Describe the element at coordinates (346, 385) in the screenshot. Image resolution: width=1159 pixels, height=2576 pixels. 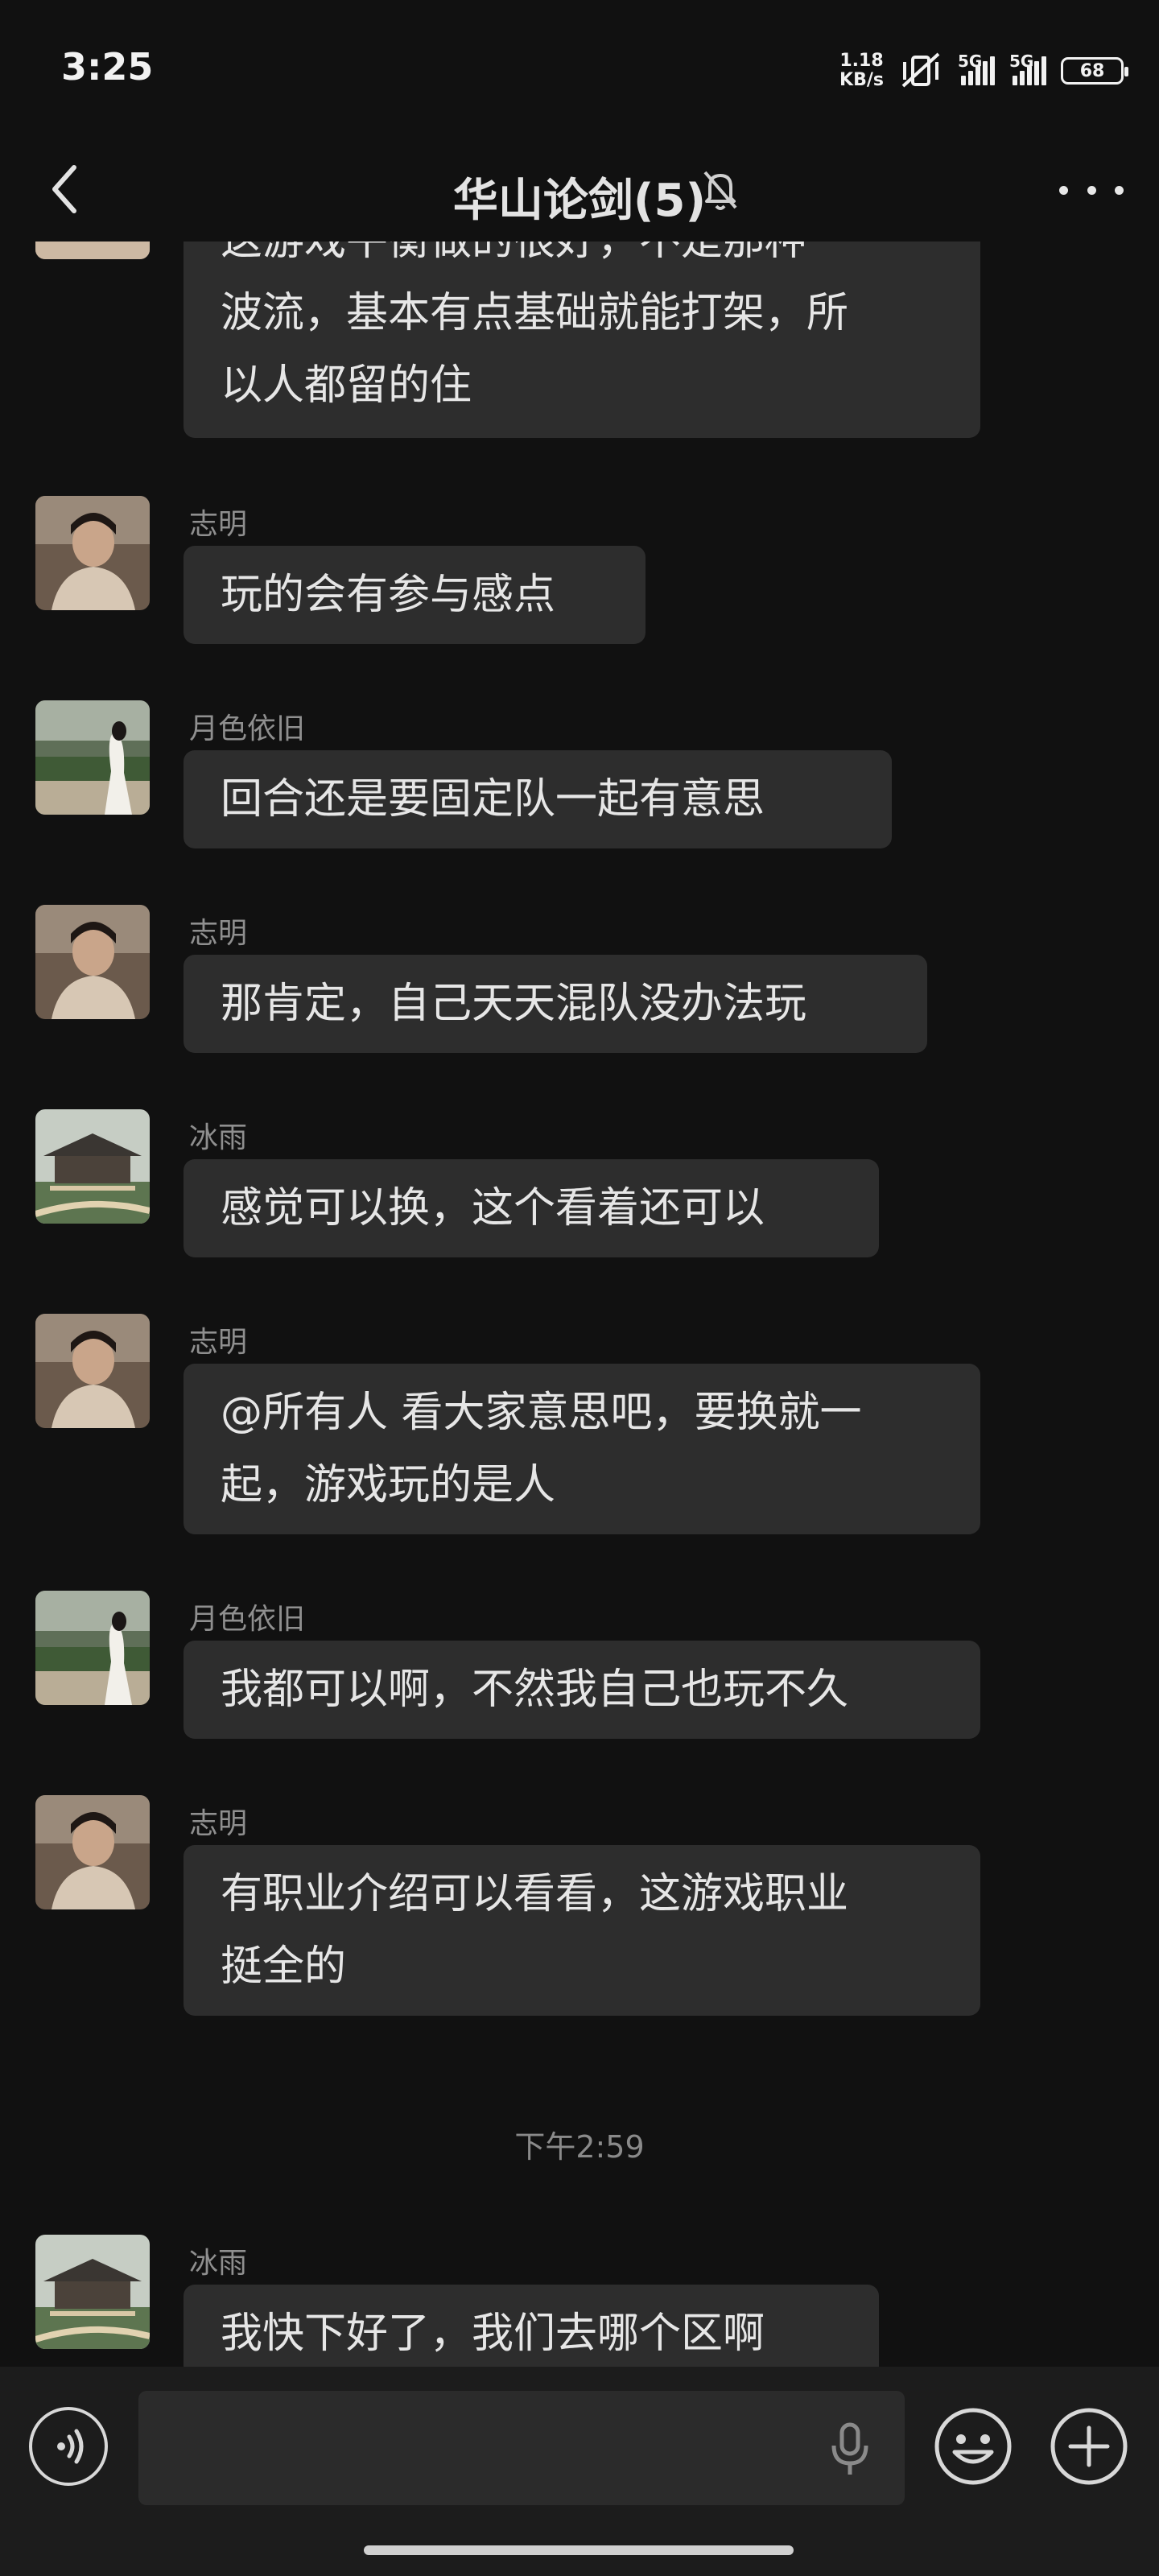
I see `message-text-line: 以人都留的住` at that location.